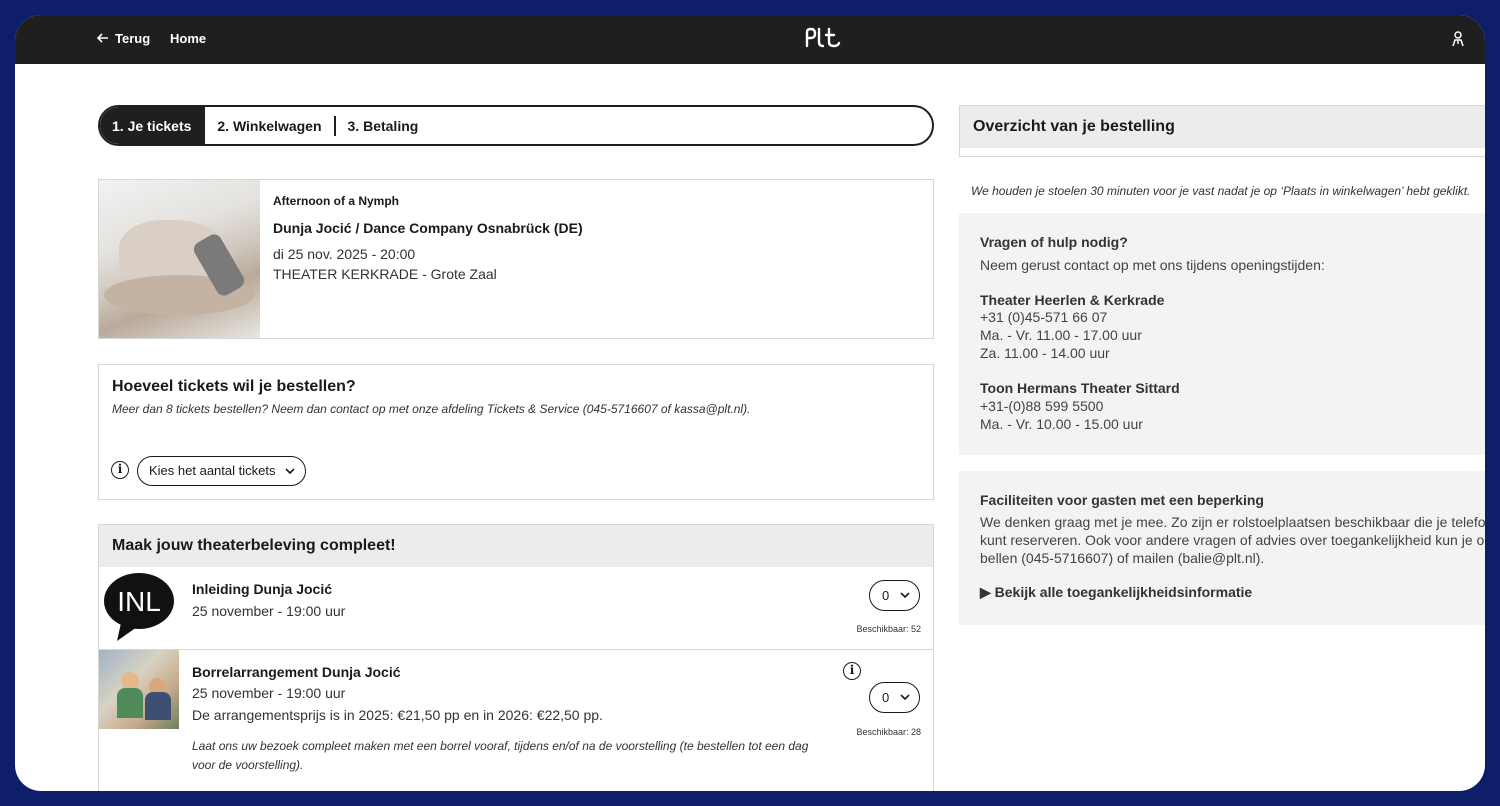  Describe the element at coordinates (212, 470) in the screenshot. I see `ticket-count-label: Kies het aantal tickets` at that location.